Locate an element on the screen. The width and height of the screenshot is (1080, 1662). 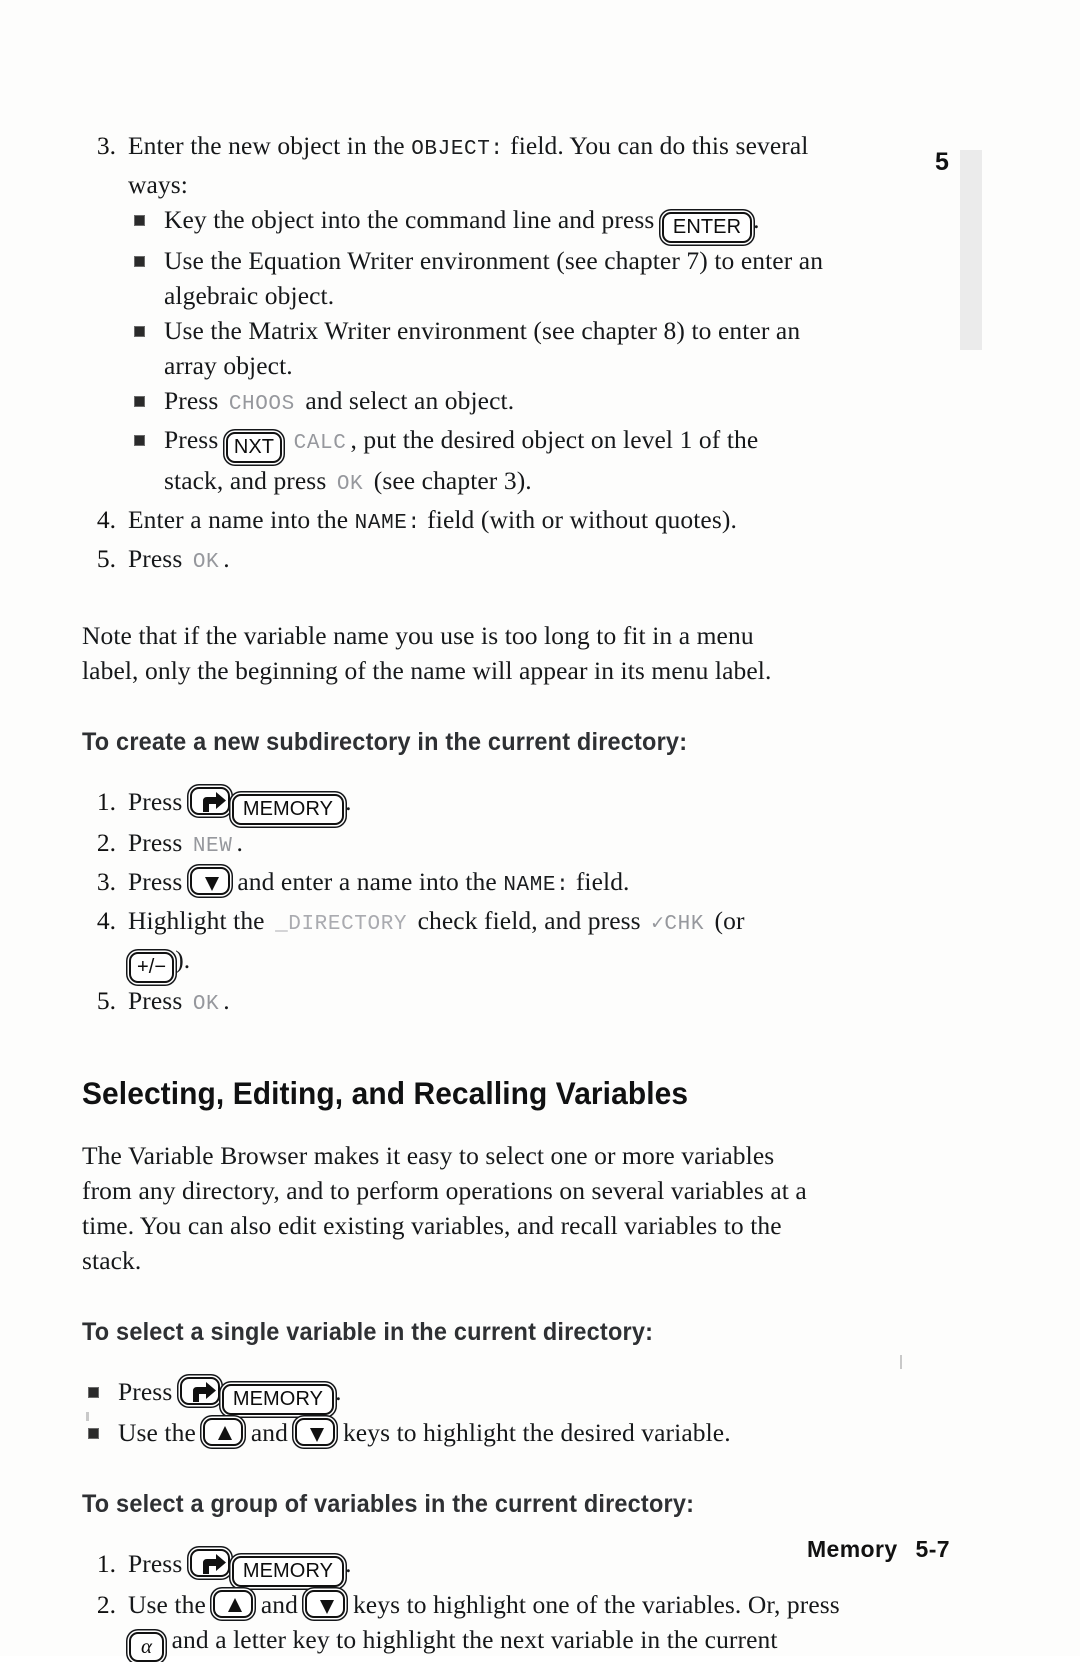
ss-0-before: Press is located at coordinates (145, 1391).